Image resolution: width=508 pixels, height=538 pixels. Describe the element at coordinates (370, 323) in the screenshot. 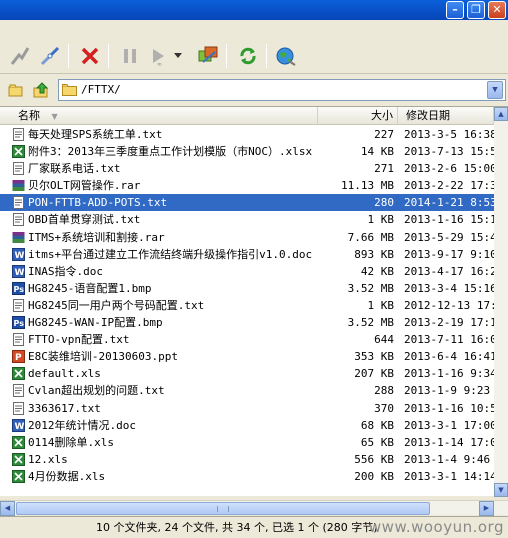

I see `file-size: 3.52 MB` at that location.